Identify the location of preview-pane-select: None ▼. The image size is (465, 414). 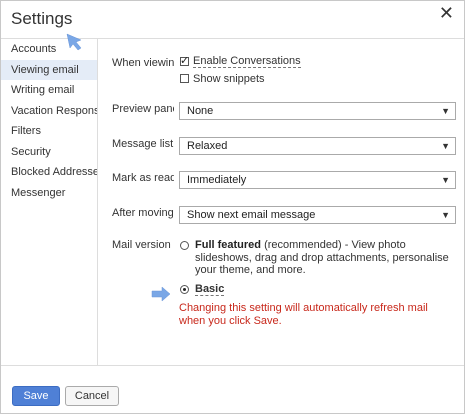
(317, 111).